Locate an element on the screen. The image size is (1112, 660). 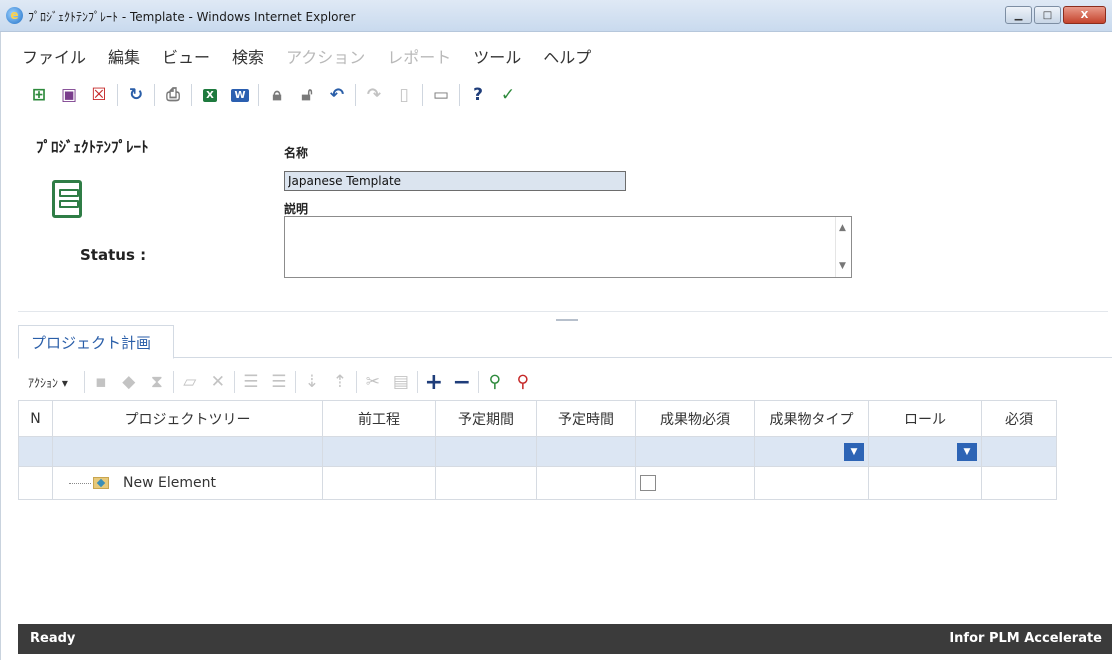
column-header: 予定時間 is located at coordinates (586, 418).